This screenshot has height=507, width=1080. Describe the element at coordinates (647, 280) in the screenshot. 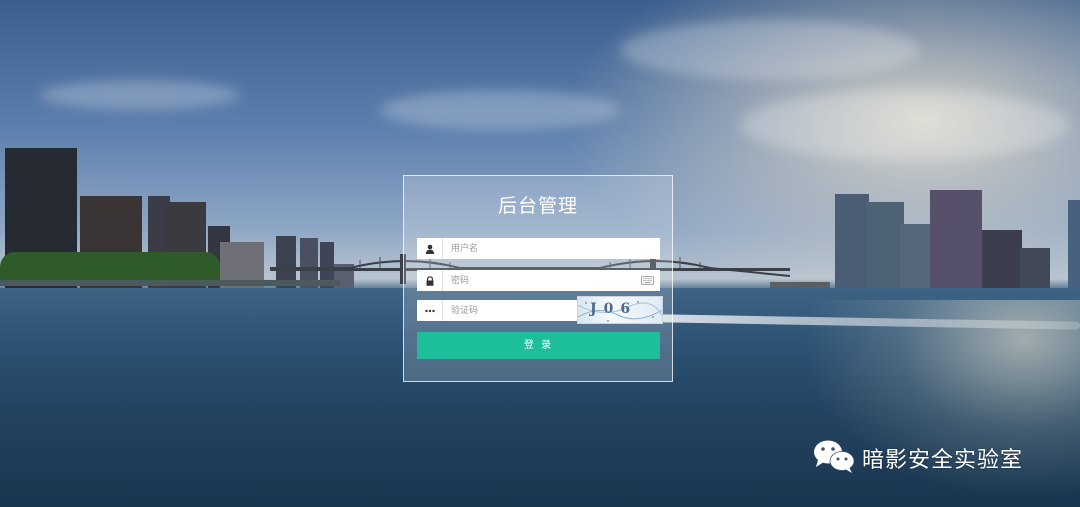

I see `keyboard-icon` at that location.